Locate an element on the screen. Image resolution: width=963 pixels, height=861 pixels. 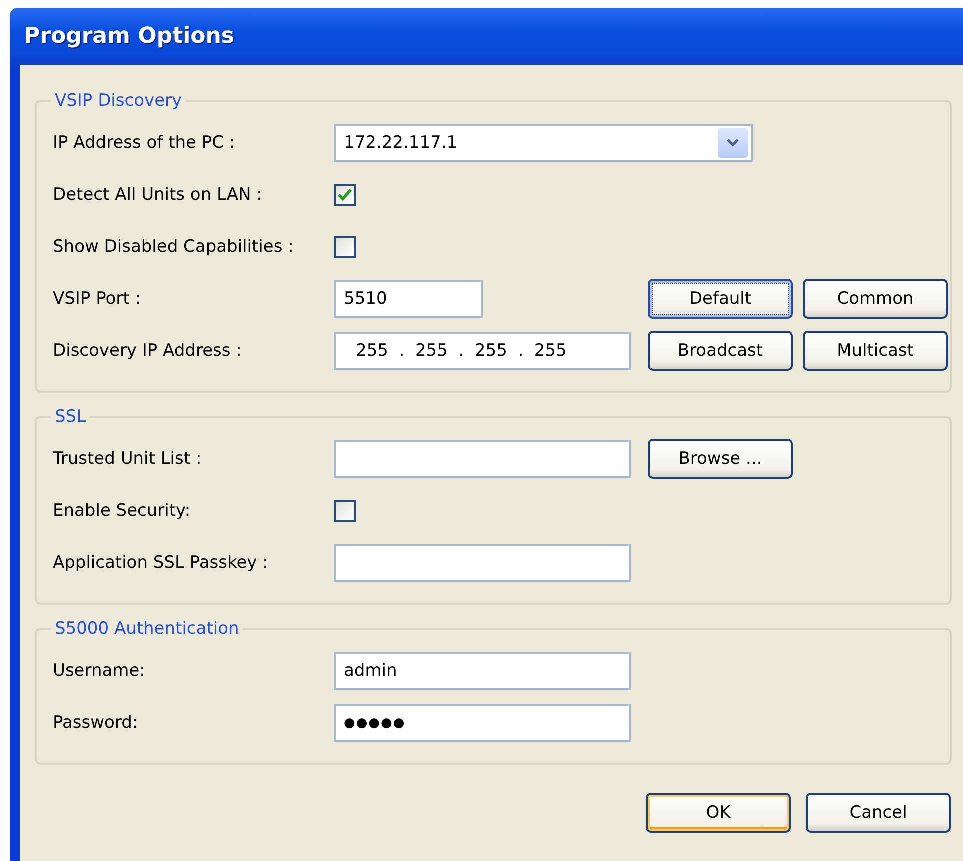
password-field: ●●●●● is located at coordinates (482, 723).